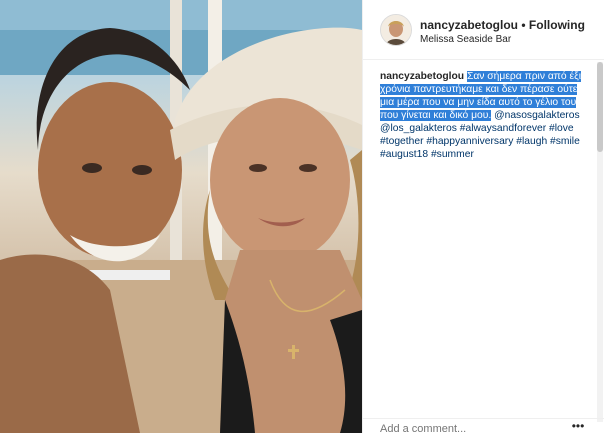 The width and height of the screenshot is (604, 436). What do you see at coordinates (422, 76) in the screenshot?
I see `caption-username: nancyzabetoglou` at bounding box center [422, 76].